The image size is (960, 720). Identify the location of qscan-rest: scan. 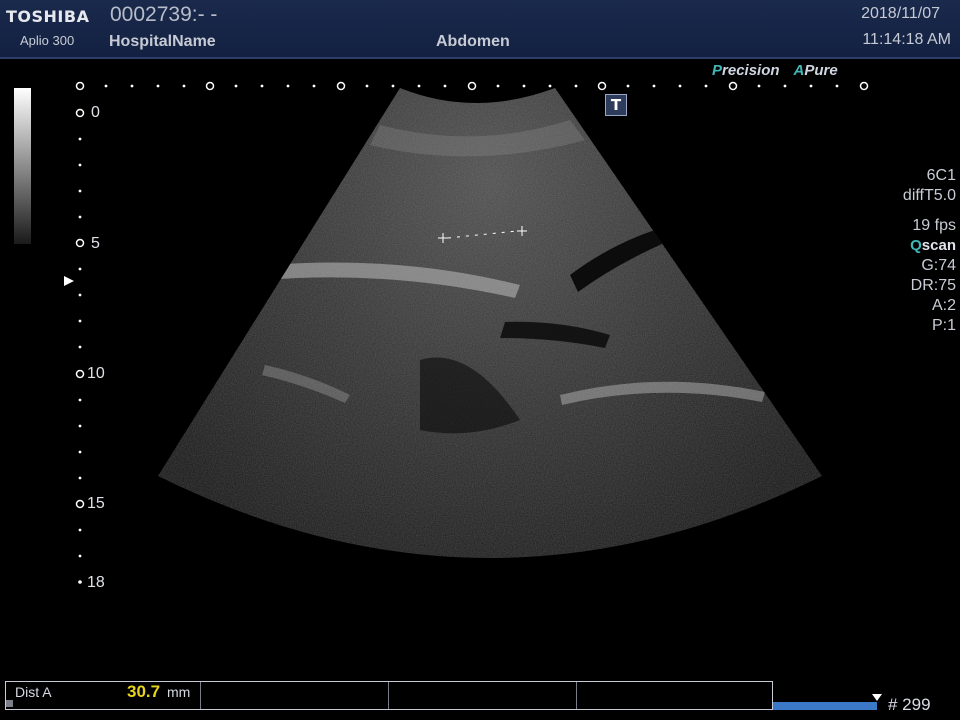
(938, 245).